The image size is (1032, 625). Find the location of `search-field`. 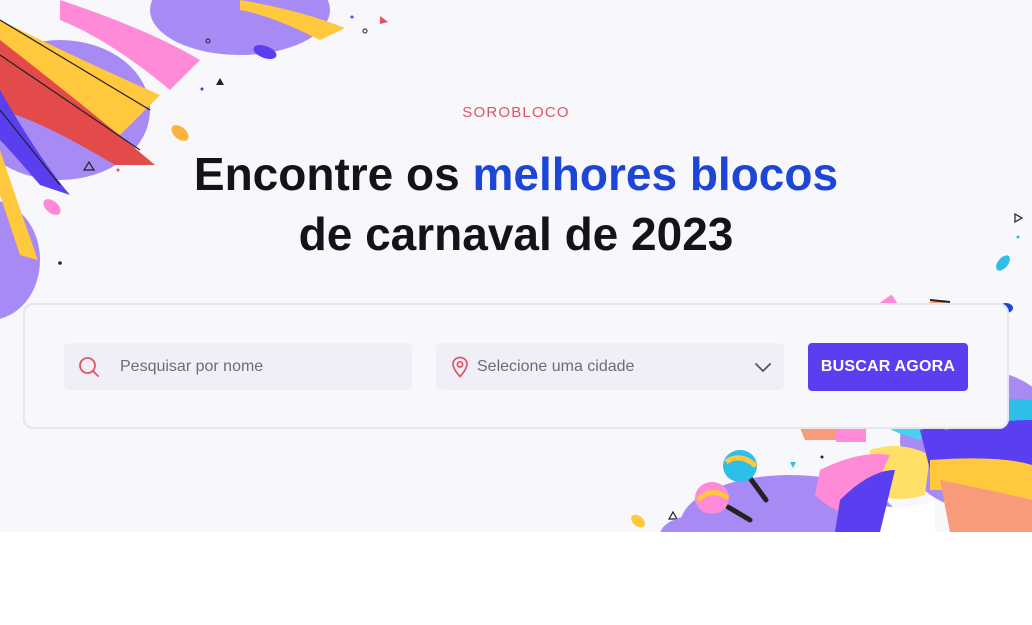

search-field is located at coordinates (238, 366).